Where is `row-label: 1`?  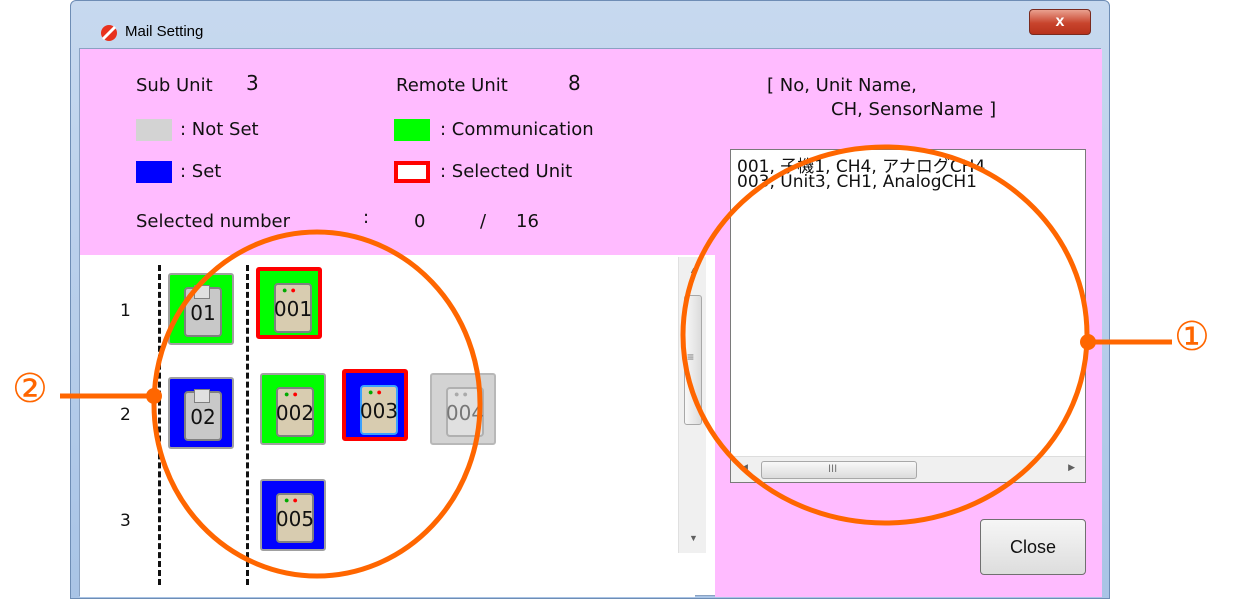 row-label: 1 is located at coordinates (125, 311).